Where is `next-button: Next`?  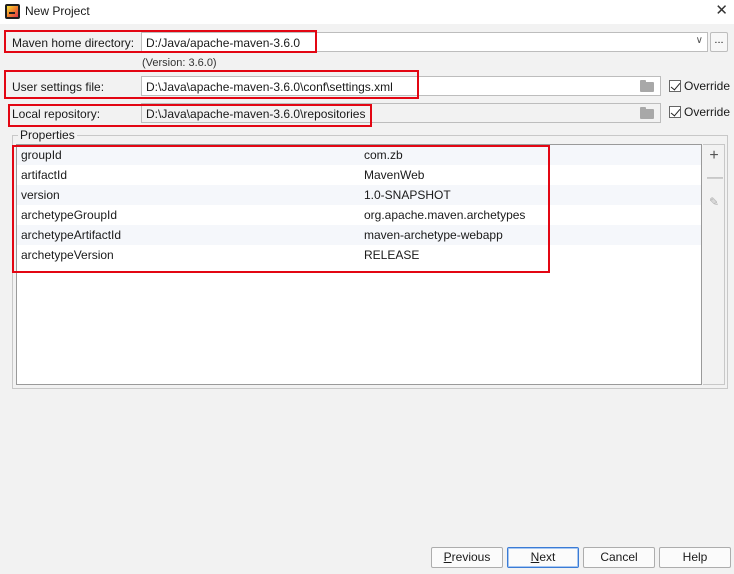
next-button: Next is located at coordinates (543, 557).